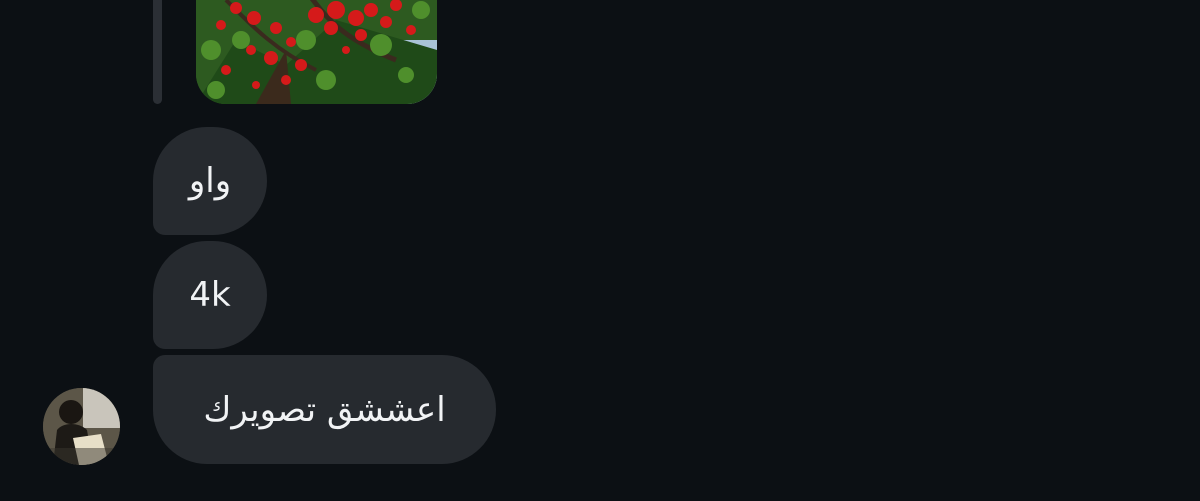 The image size is (1200, 501). I want to click on shared-photo, so click(316, 52).